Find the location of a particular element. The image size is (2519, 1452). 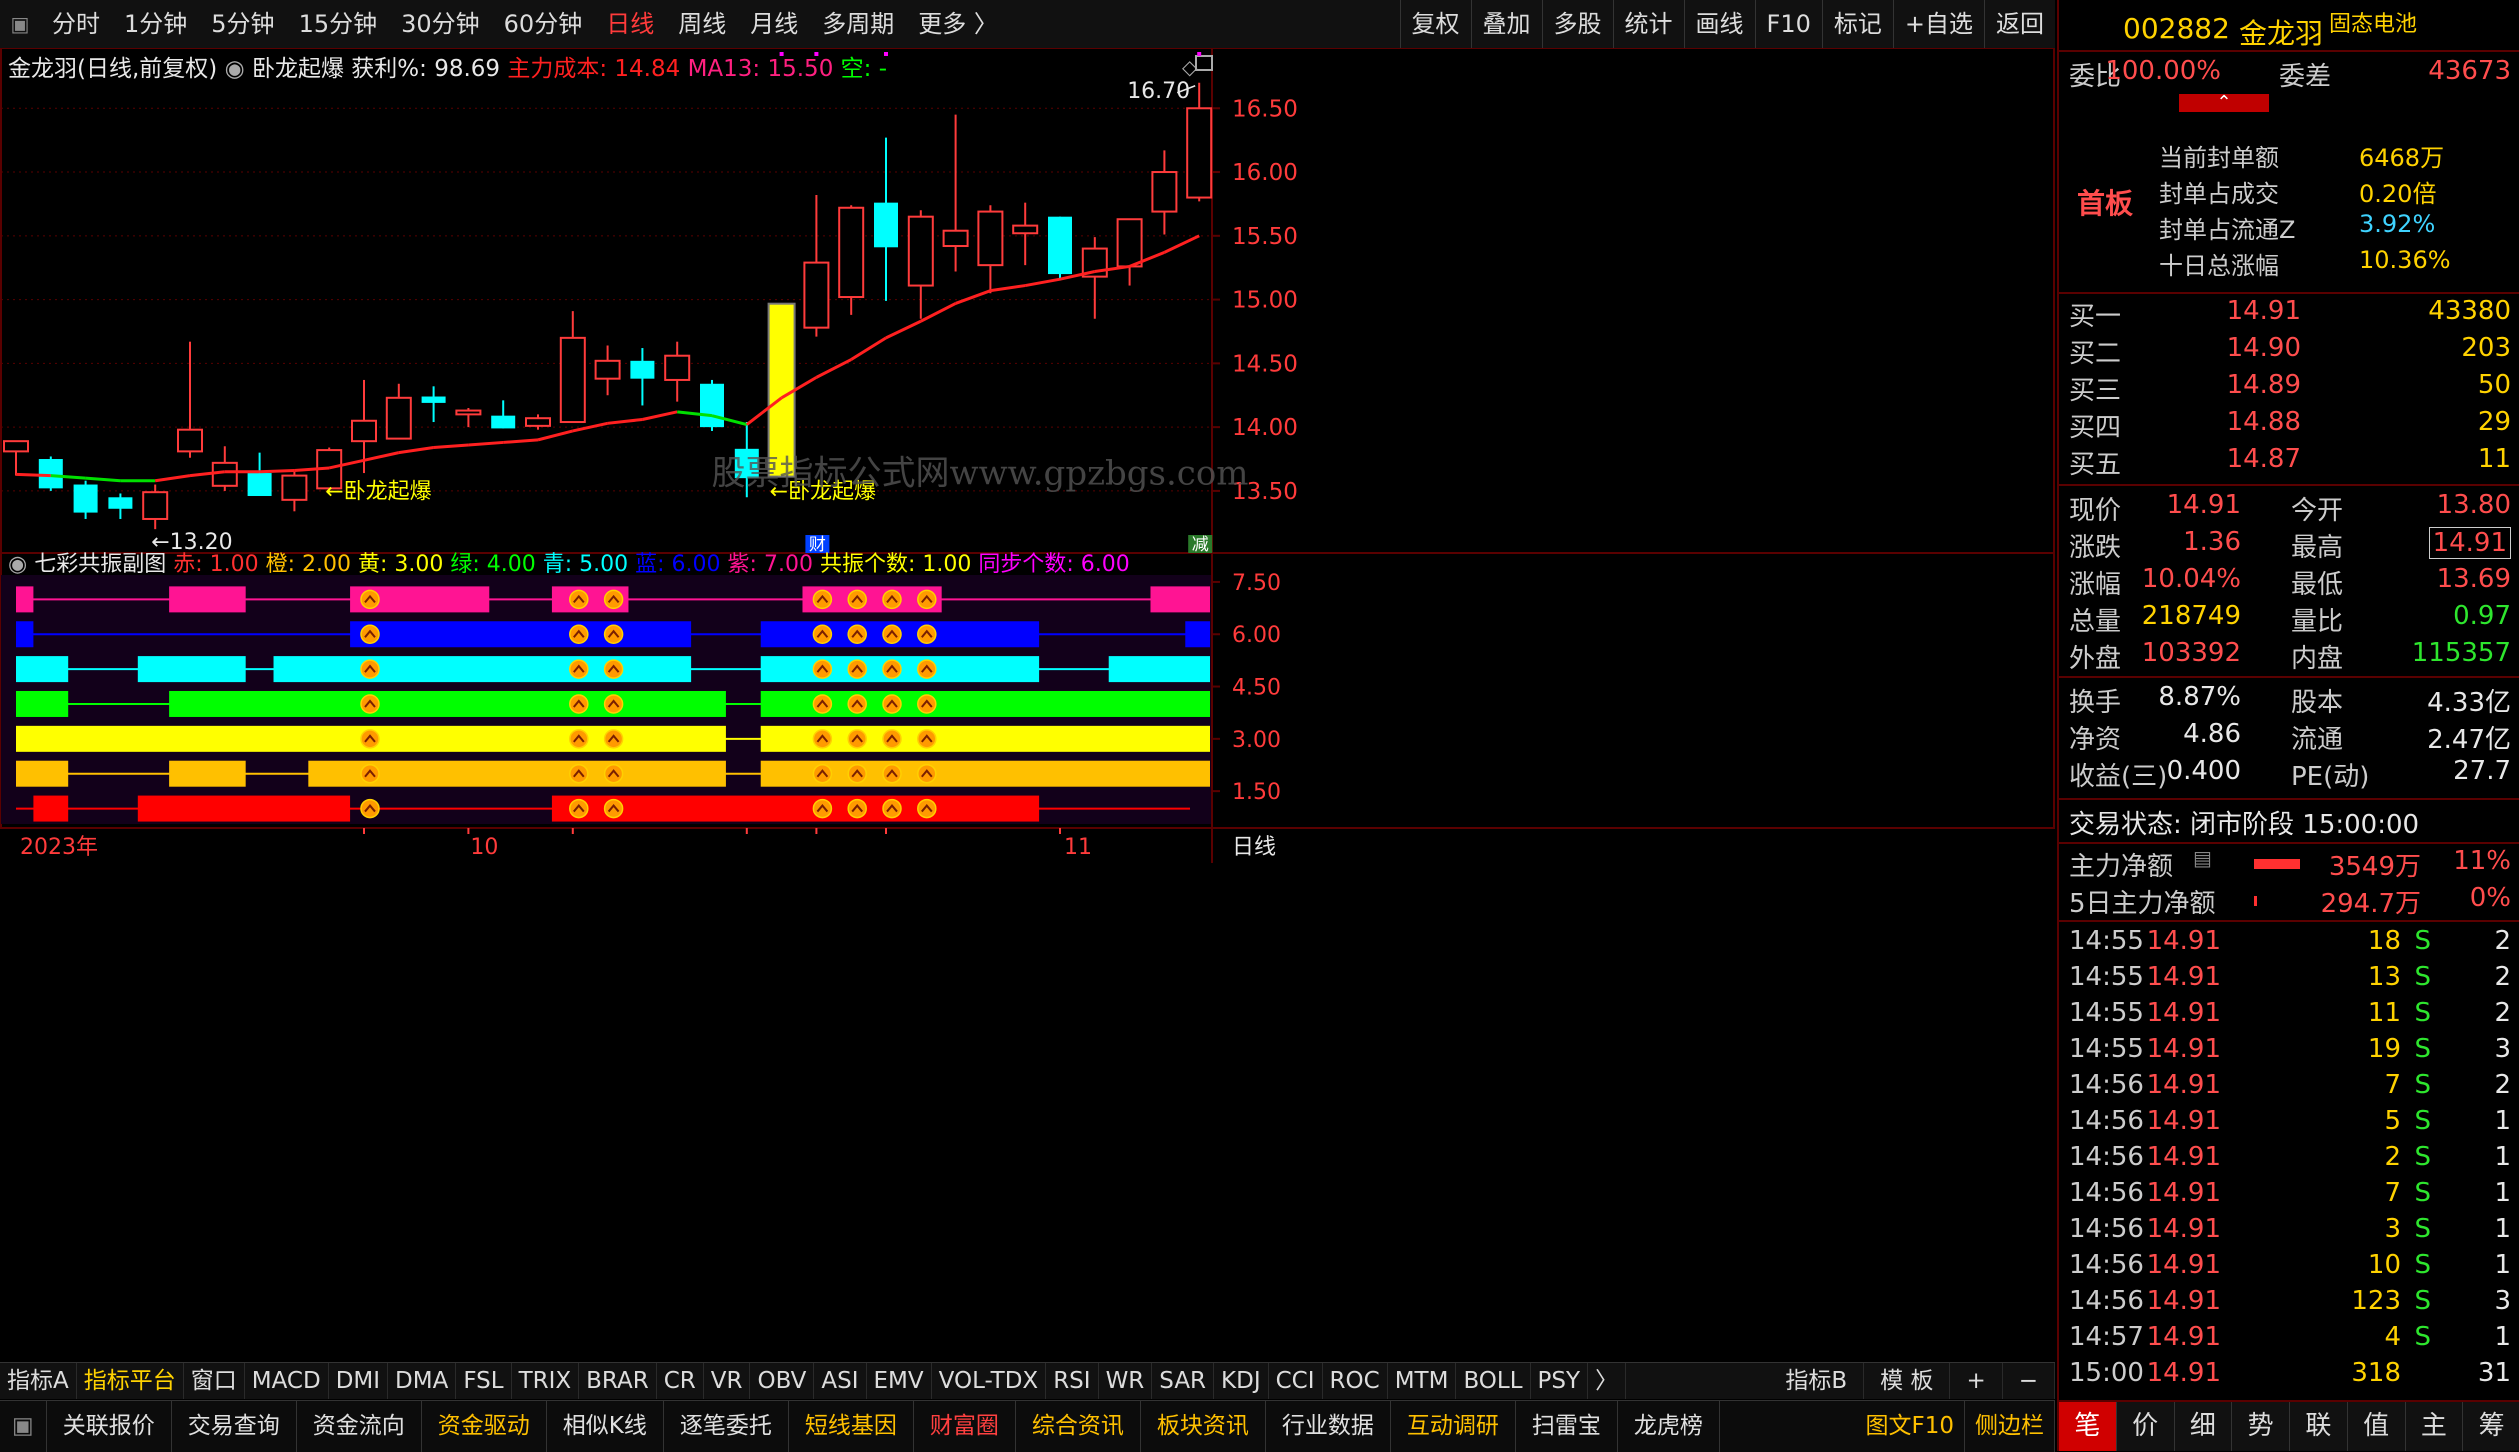

function-tab: 板块资讯 is located at coordinates (1203, 1426).